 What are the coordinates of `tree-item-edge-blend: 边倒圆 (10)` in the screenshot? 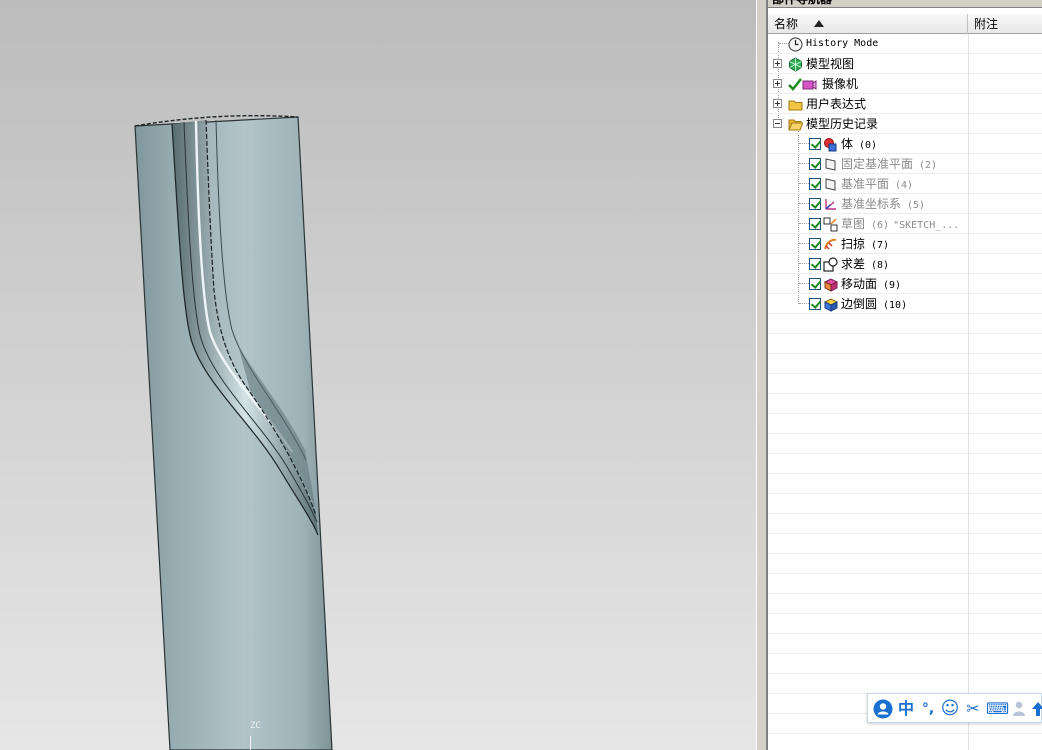 It's located at (905, 304).